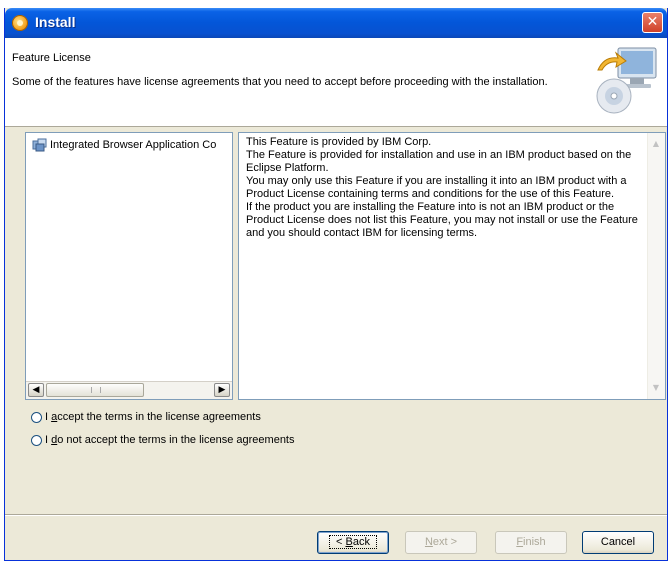 This screenshot has height=563, width=670. What do you see at coordinates (656, 266) in the screenshot?
I see `vertical-scrollbar: ▲ ▼` at bounding box center [656, 266].